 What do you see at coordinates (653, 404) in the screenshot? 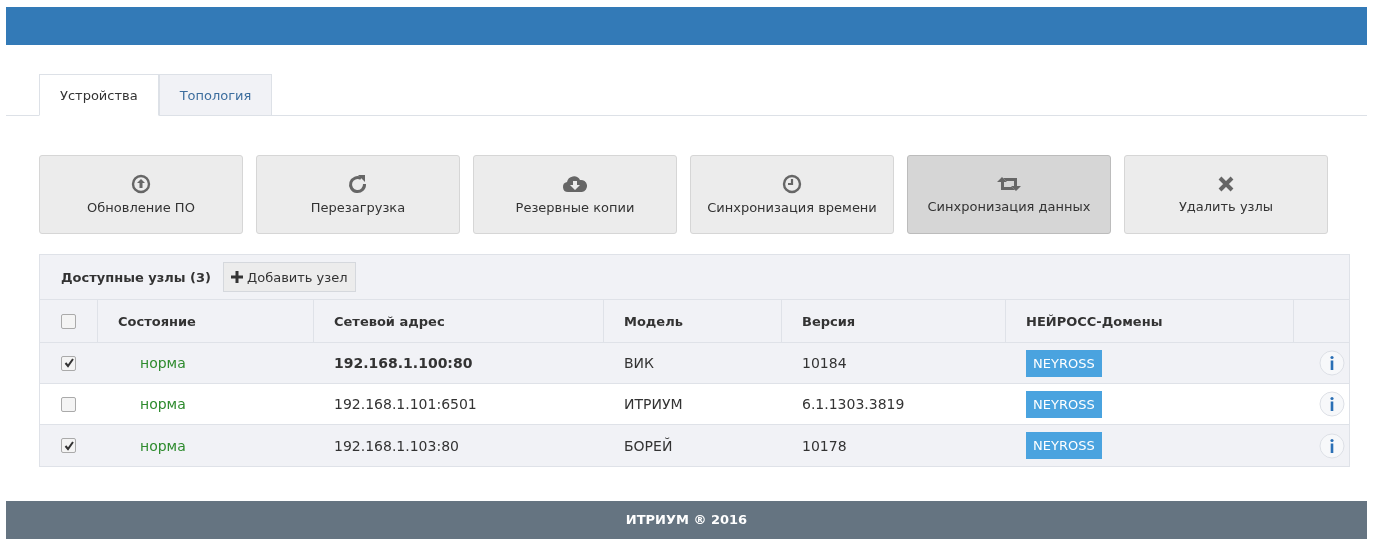
I see `model-text: ИТРИУМ` at bounding box center [653, 404].